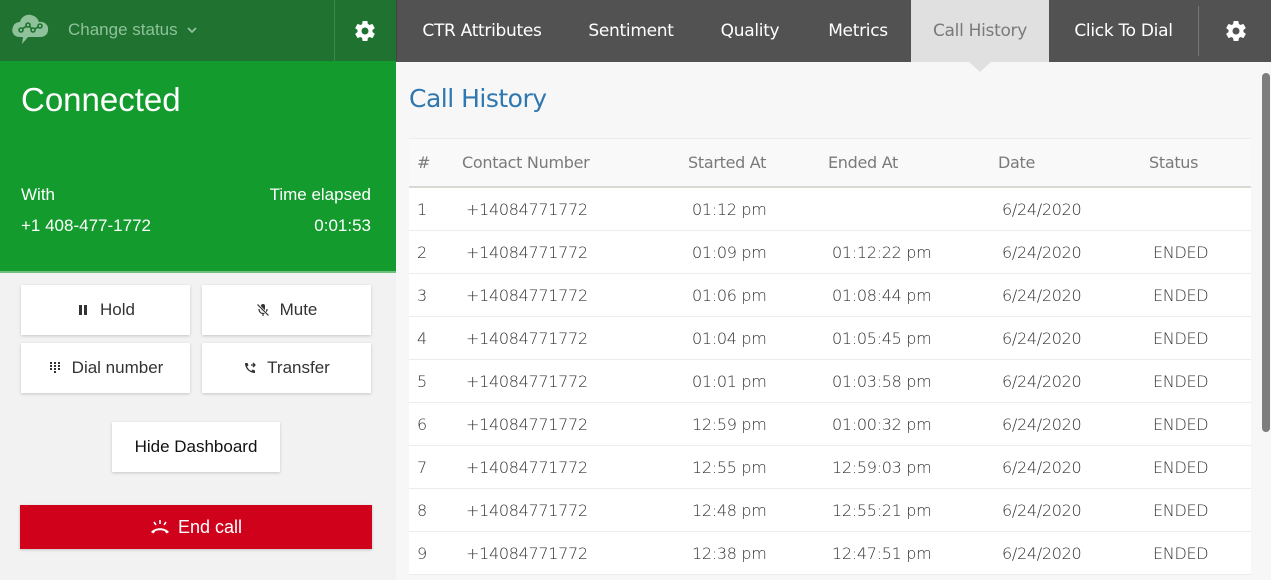 Image resolution: width=1271 pixels, height=580 pixels. Describe the element at coordinates (123, 29) in the screenshot. I see `change-status-label: Change status` at that location.